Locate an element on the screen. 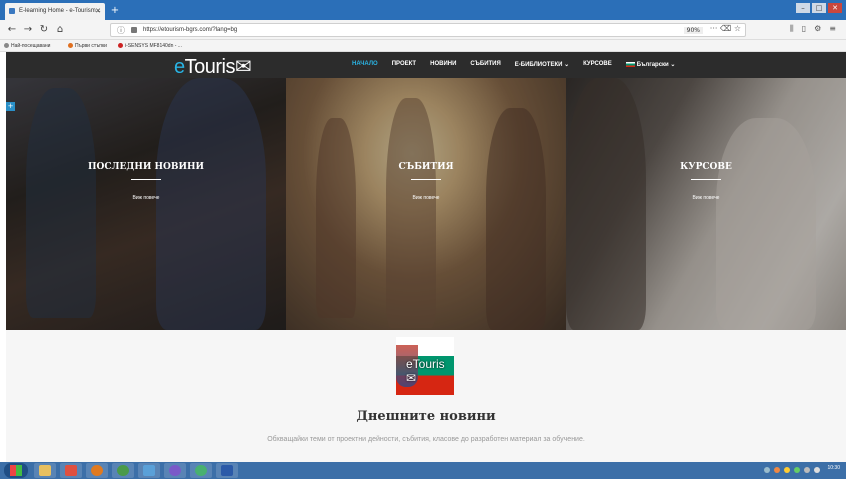 The height and width of the screenshot is (479, 846). zoom-level: 90% is located at coordinates (693, 30).